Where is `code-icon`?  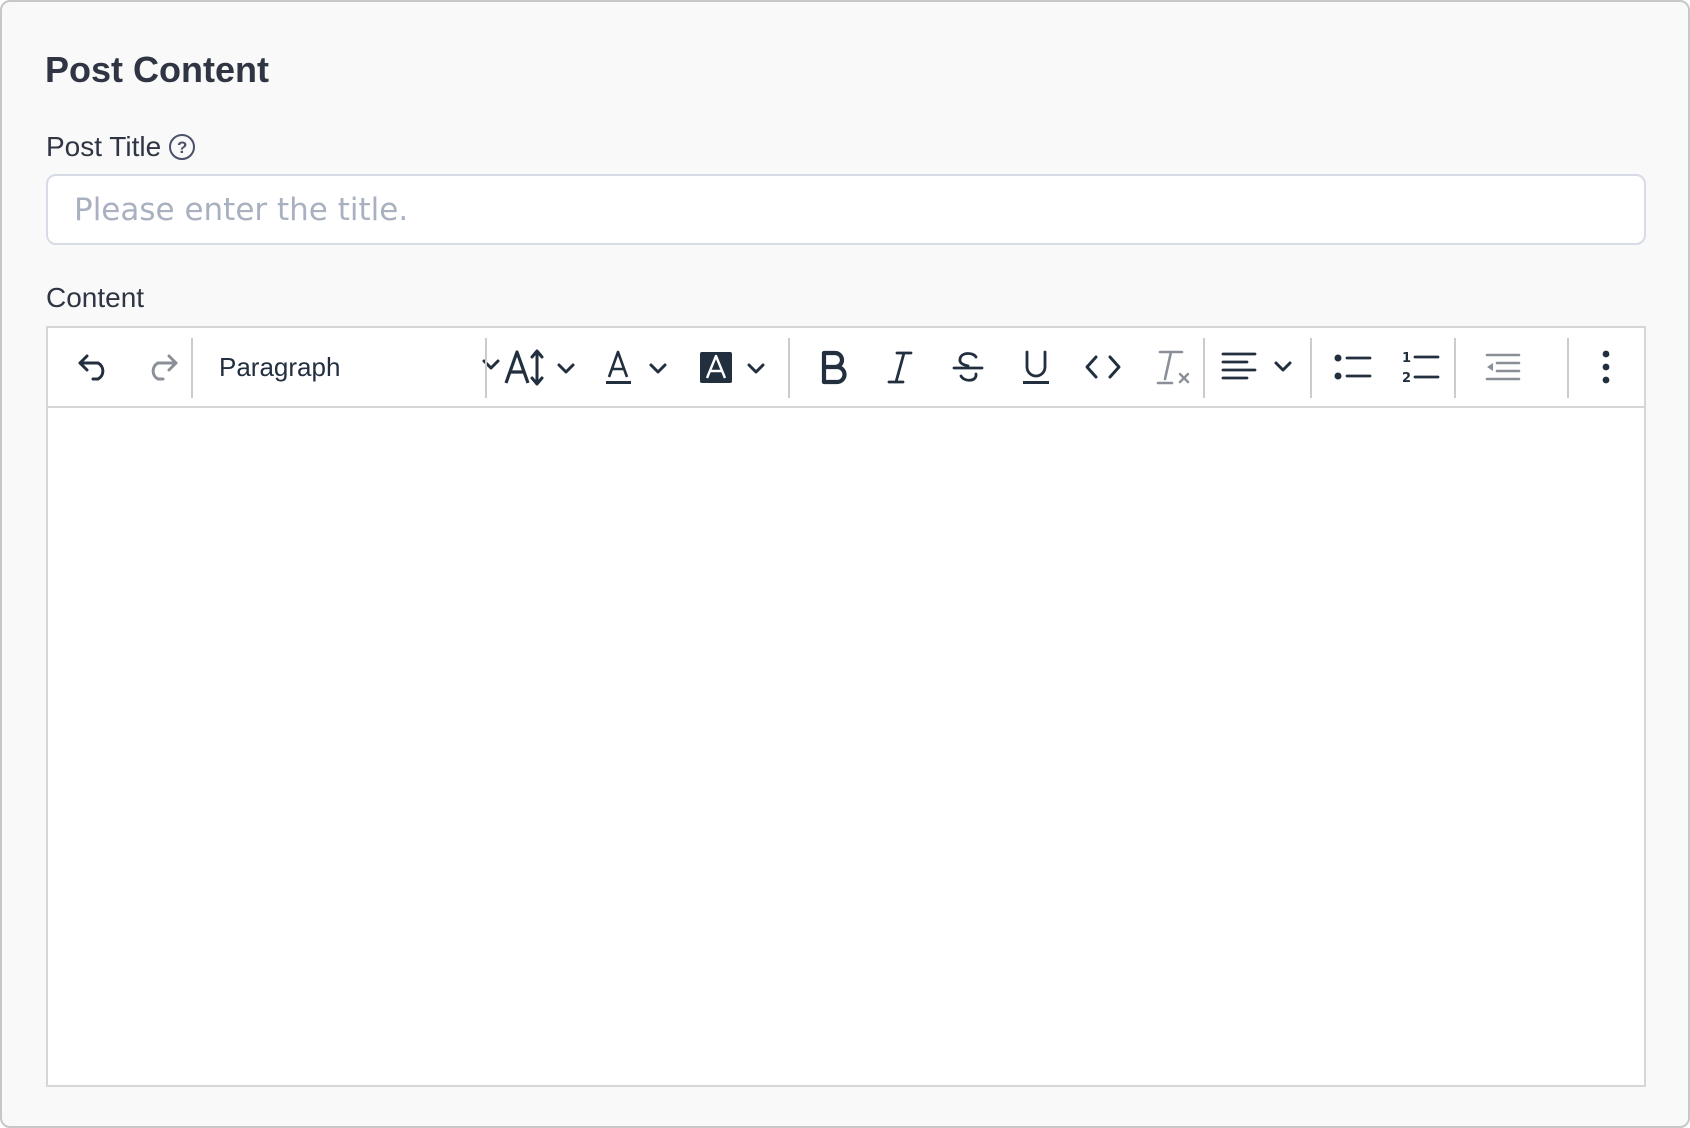 code-icon is located at coordinates (1103, 367).